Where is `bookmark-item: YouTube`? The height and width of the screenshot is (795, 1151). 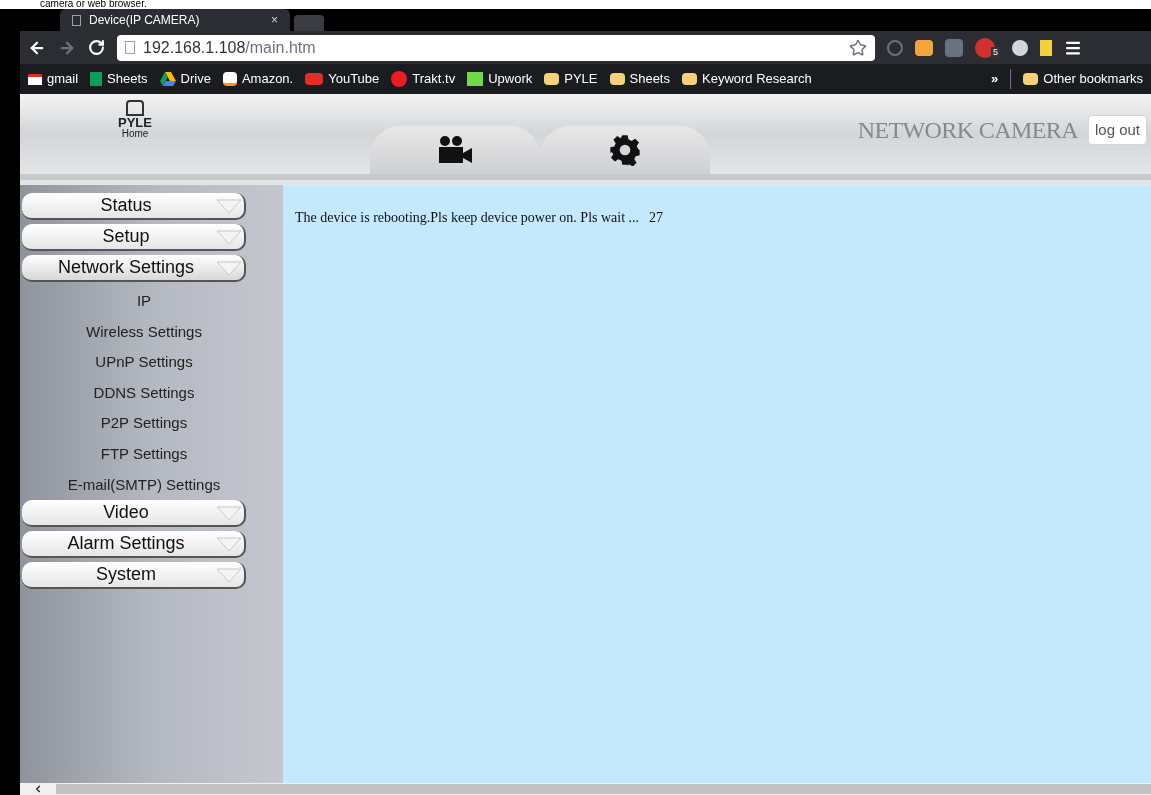
bookmark-item: YouTube is located at coordinates (342, 79).